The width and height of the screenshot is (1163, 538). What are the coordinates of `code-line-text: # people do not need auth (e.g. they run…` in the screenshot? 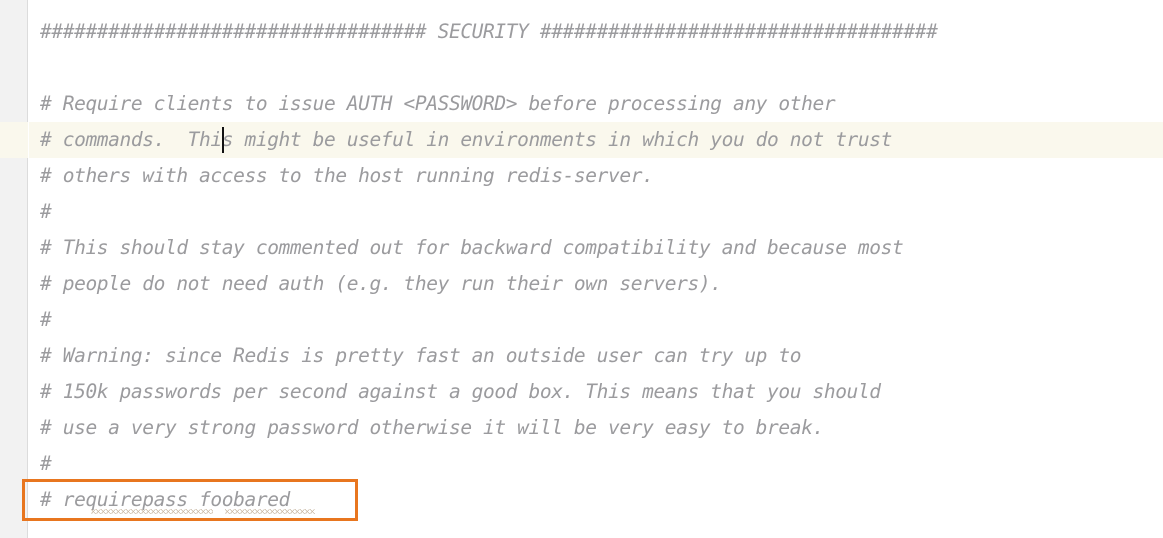 It's located at (381, 283).